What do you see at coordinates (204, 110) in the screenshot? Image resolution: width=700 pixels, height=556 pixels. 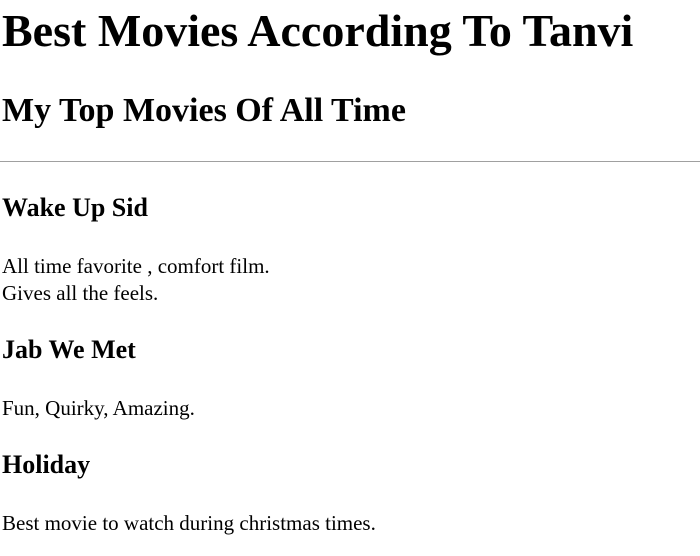 I see `page-subtitle: My Top Movies Of All Time` at bounding box center [204, 110].